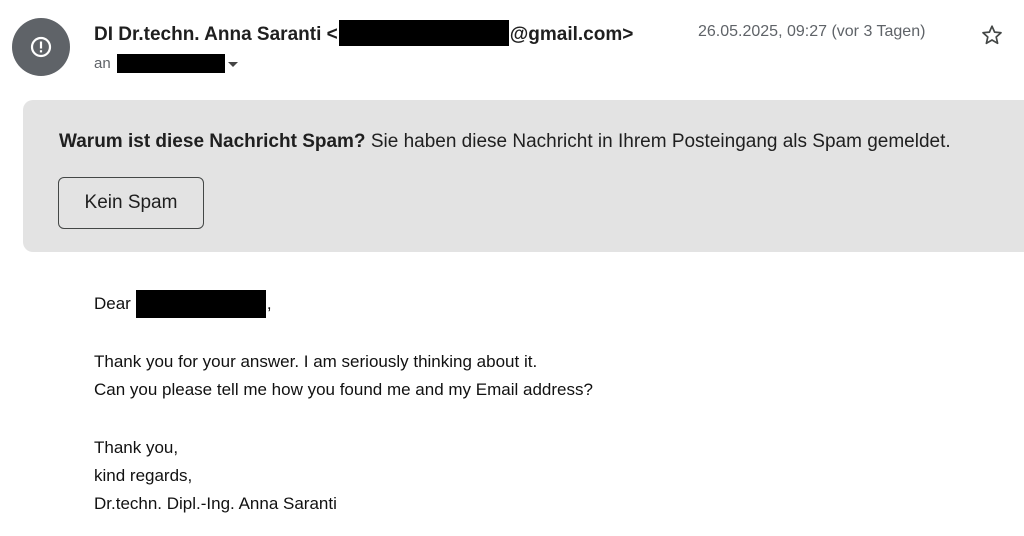 Image resolution: width=1024 pixels, height=536 pixels. I want to click on sender-name: DI Dr.techn. Anna Saranti <, so click(216, 34).